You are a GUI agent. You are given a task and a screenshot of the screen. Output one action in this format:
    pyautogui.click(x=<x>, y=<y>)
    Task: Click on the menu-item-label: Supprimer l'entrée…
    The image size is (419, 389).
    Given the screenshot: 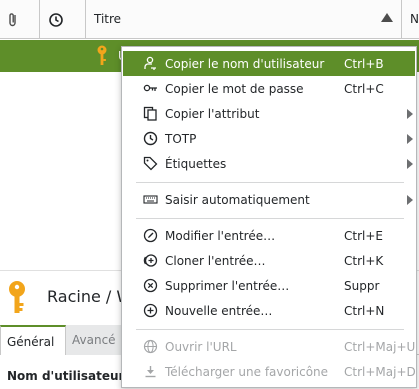 What is the action you would take?
    pyautogui.click(x=227, y=286)
    